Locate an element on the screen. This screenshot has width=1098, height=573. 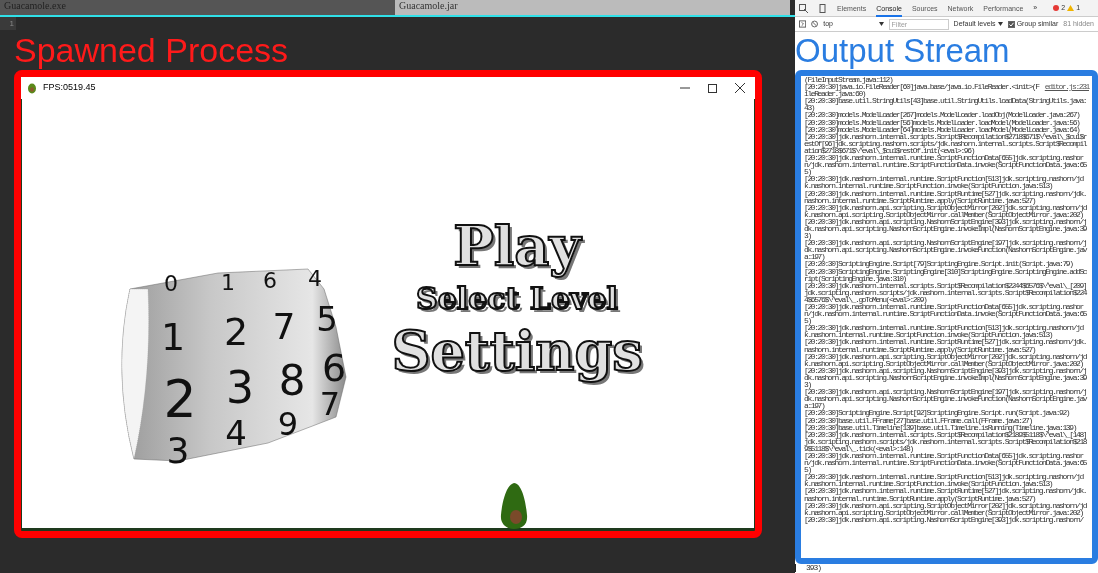
drum-digit: 8 is located at coordinates (292, 380).